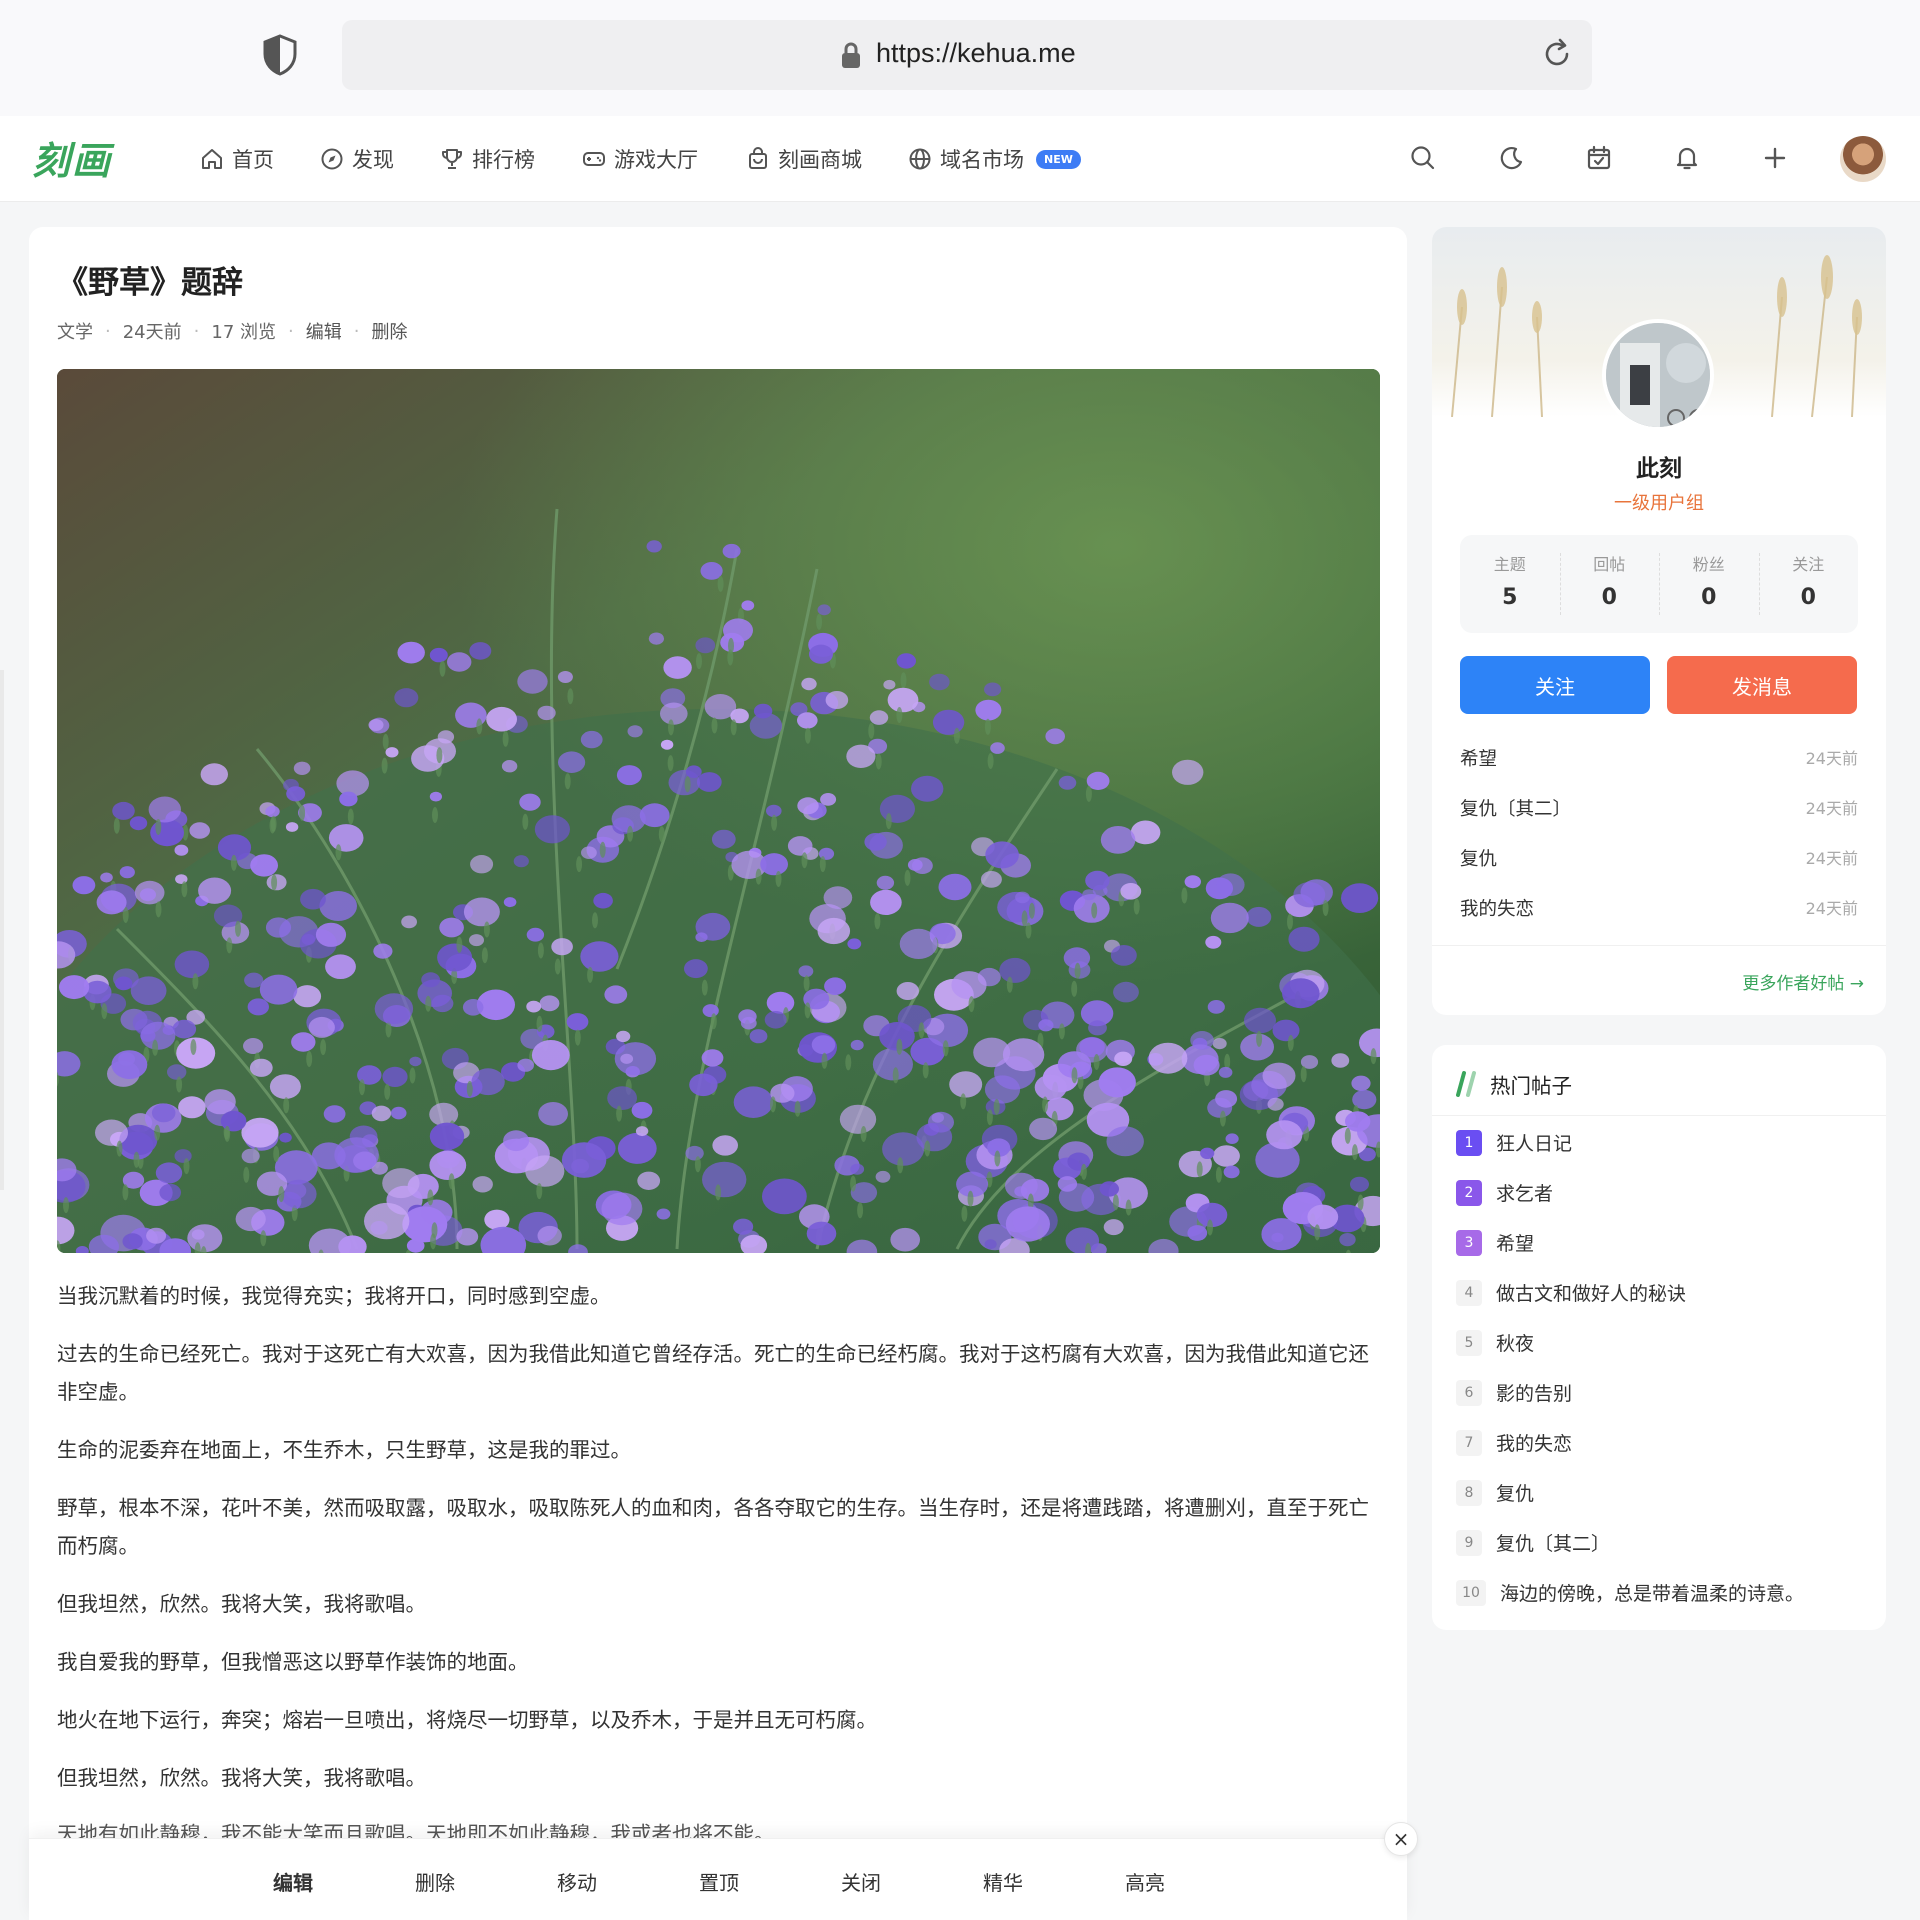 This screenshot has height=1920, width=1920. What do you see at coordinates (1709, 584) in the screenshot?
I see `stat-followers: 粉丝 0` at bounding box center [1709, 584].